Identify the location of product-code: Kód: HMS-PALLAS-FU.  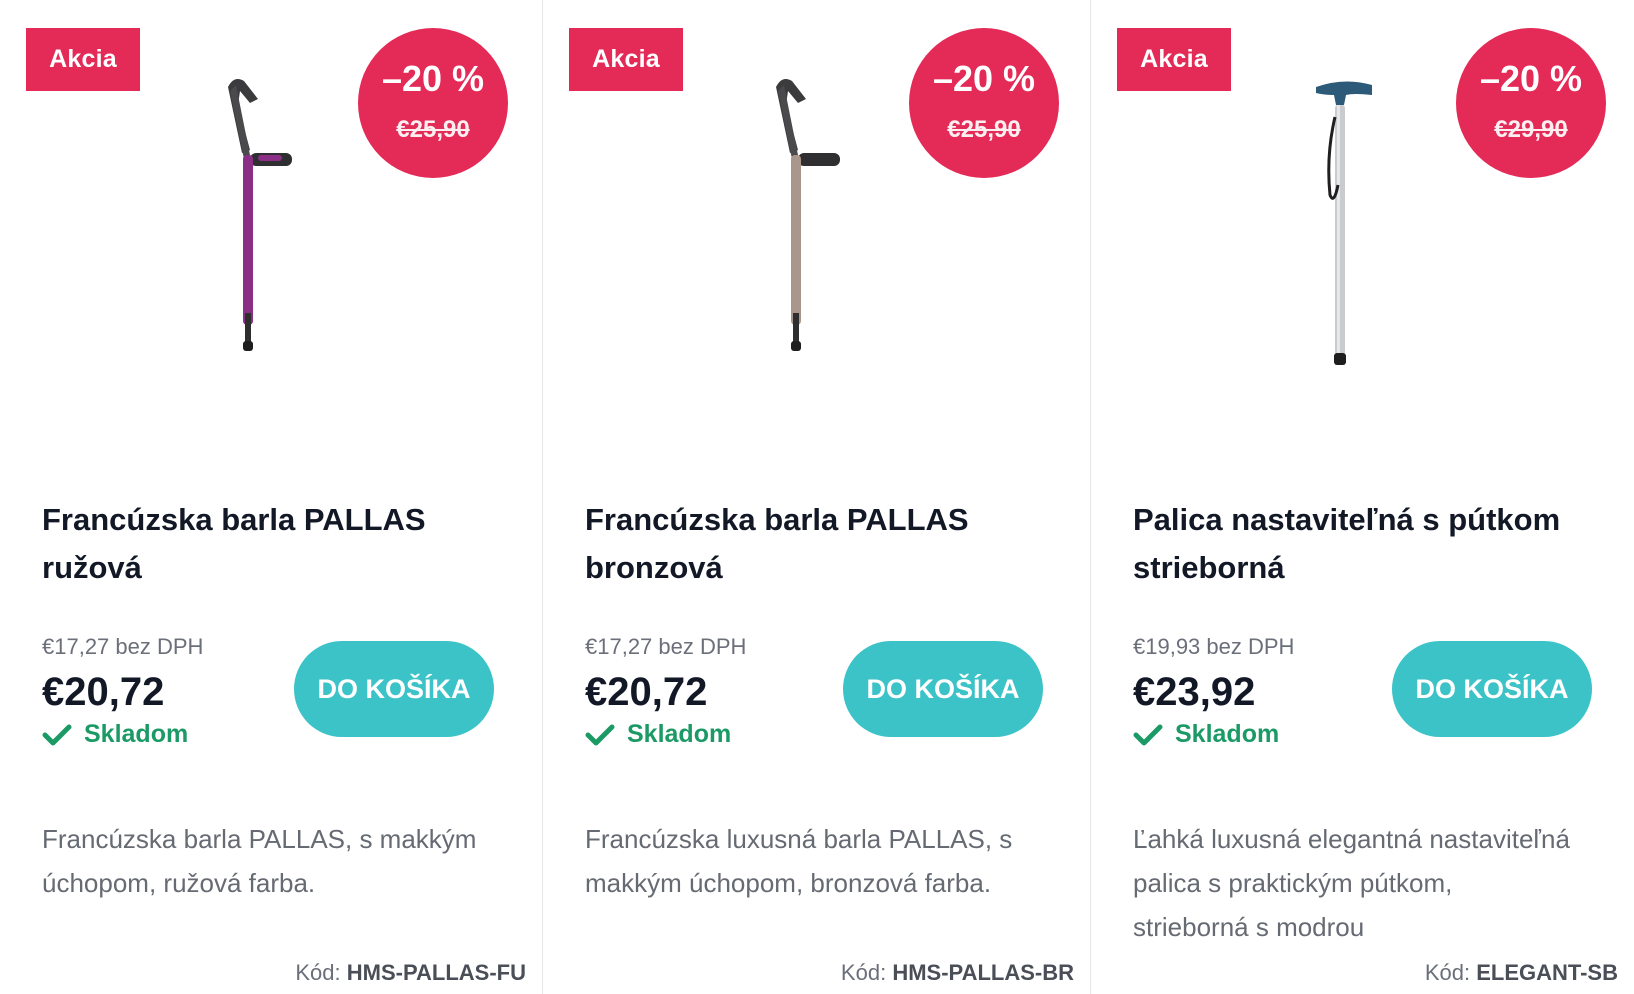
(410, 973).